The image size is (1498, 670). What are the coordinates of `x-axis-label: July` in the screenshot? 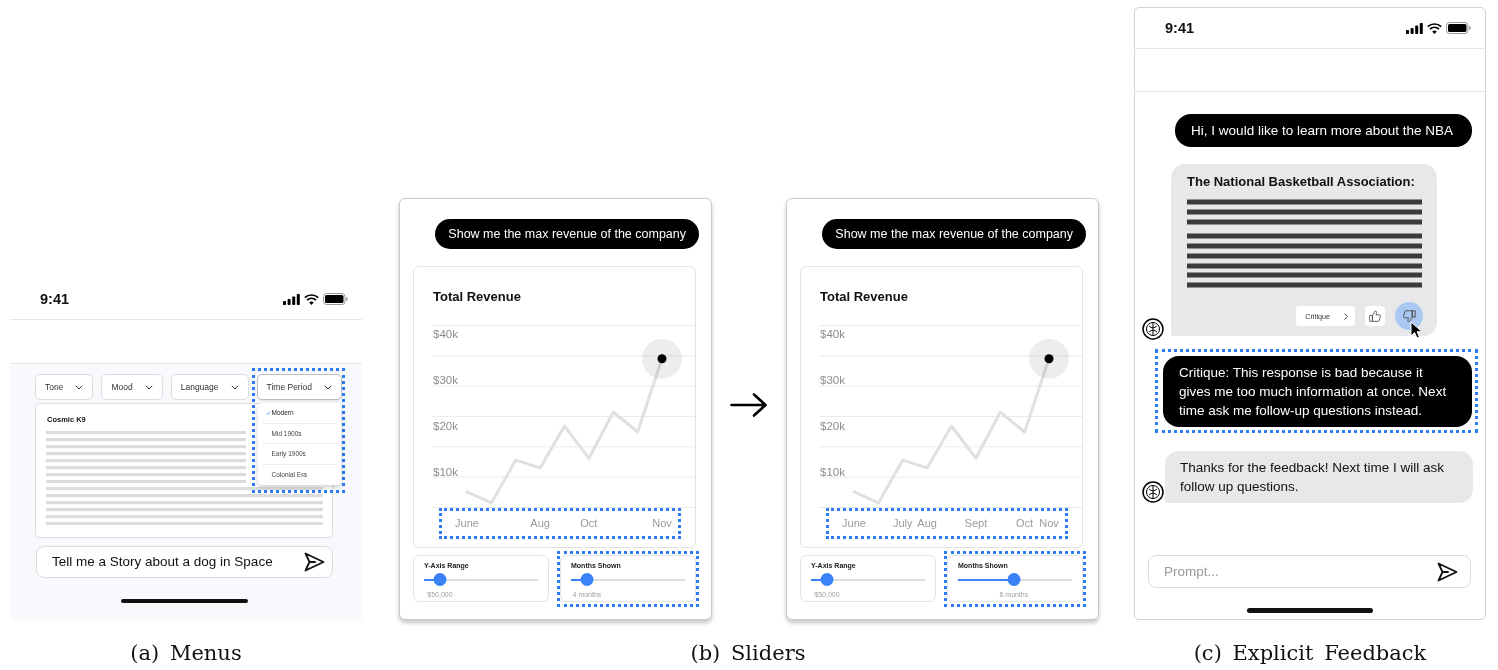 It's located at (902, 523).